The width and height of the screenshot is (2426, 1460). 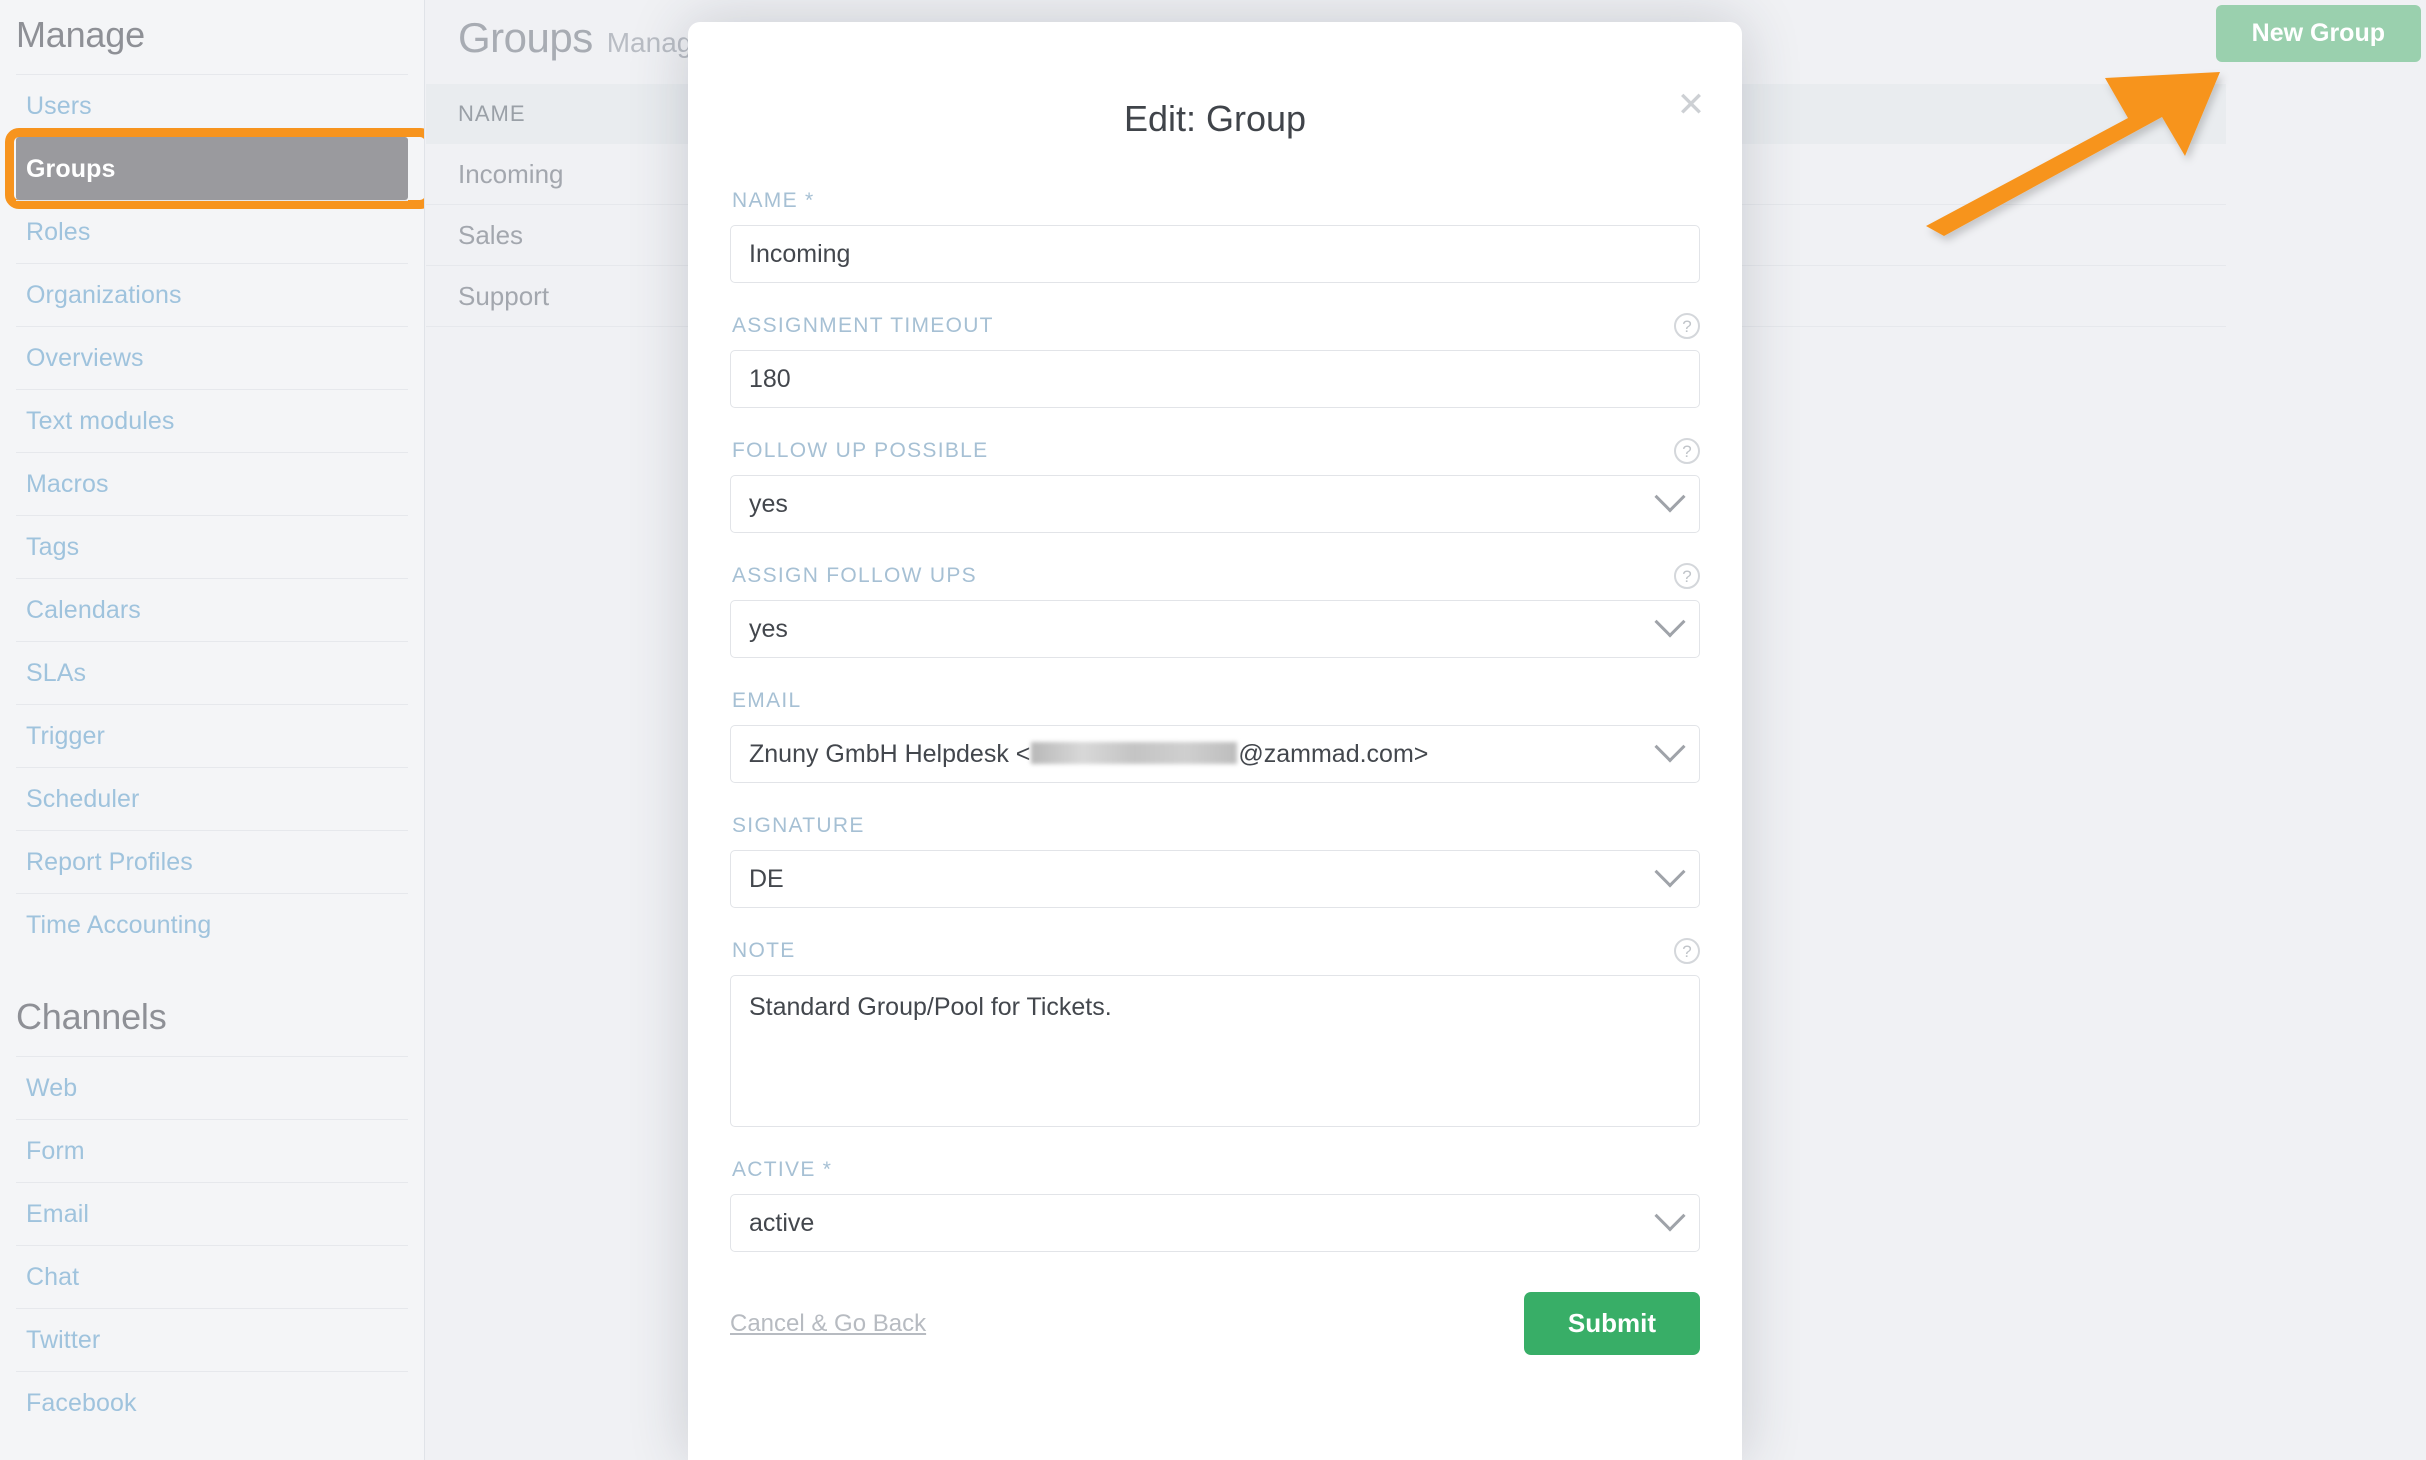 I want to click on follow-up-possible-select: yes, so click(x=1215, y=504).